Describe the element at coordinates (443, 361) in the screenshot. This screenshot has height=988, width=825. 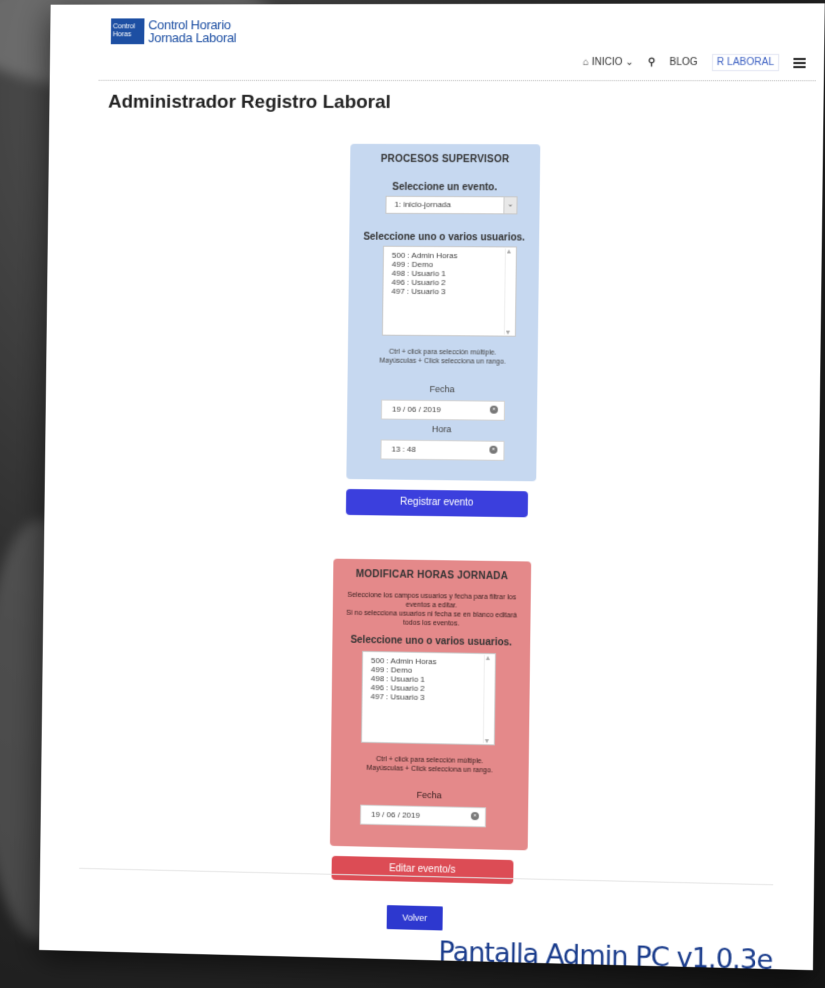
I see `hint-line: Mayúsculas + Click selecciona un rango.` at that location.